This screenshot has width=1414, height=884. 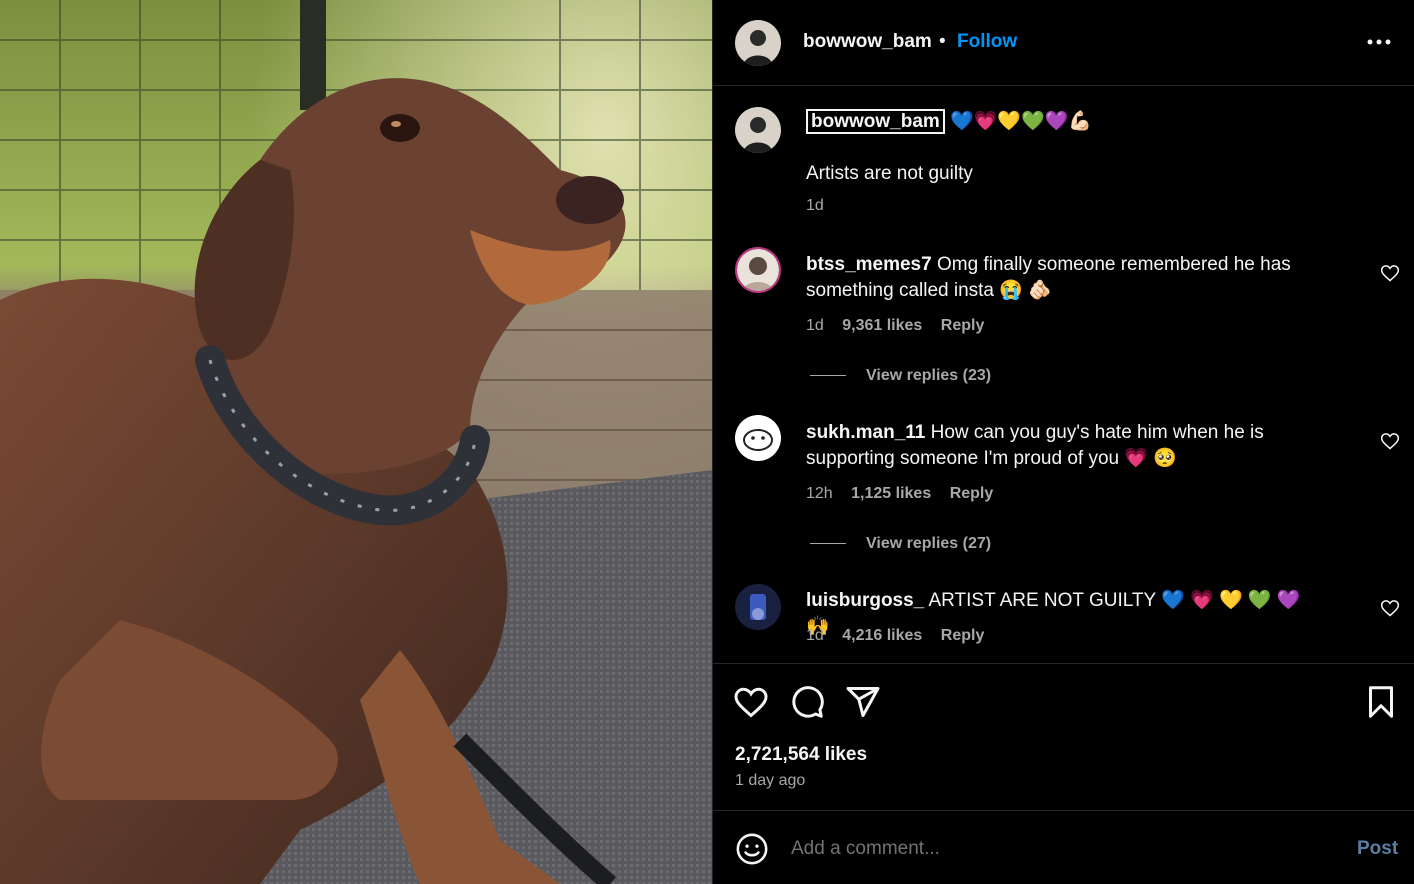 I want to click on post-actions: 2,721,564 likes 1 day ago, so click(x=1063, y=737).